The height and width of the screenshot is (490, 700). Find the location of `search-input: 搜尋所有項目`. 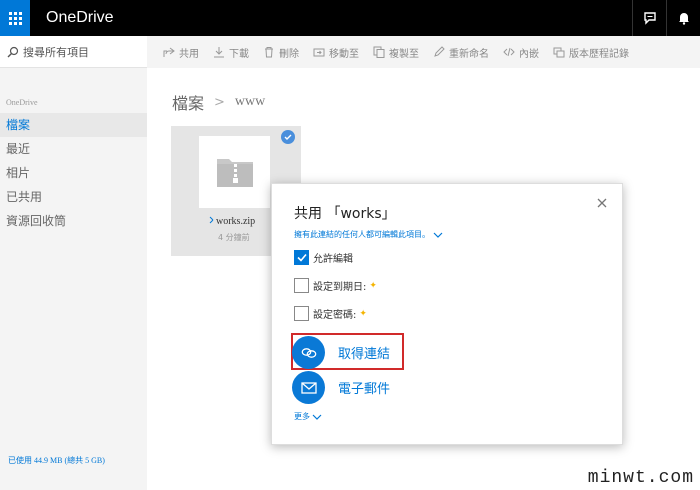

search-input: 搜尋所有項目 is located at coordinates (56, 52).